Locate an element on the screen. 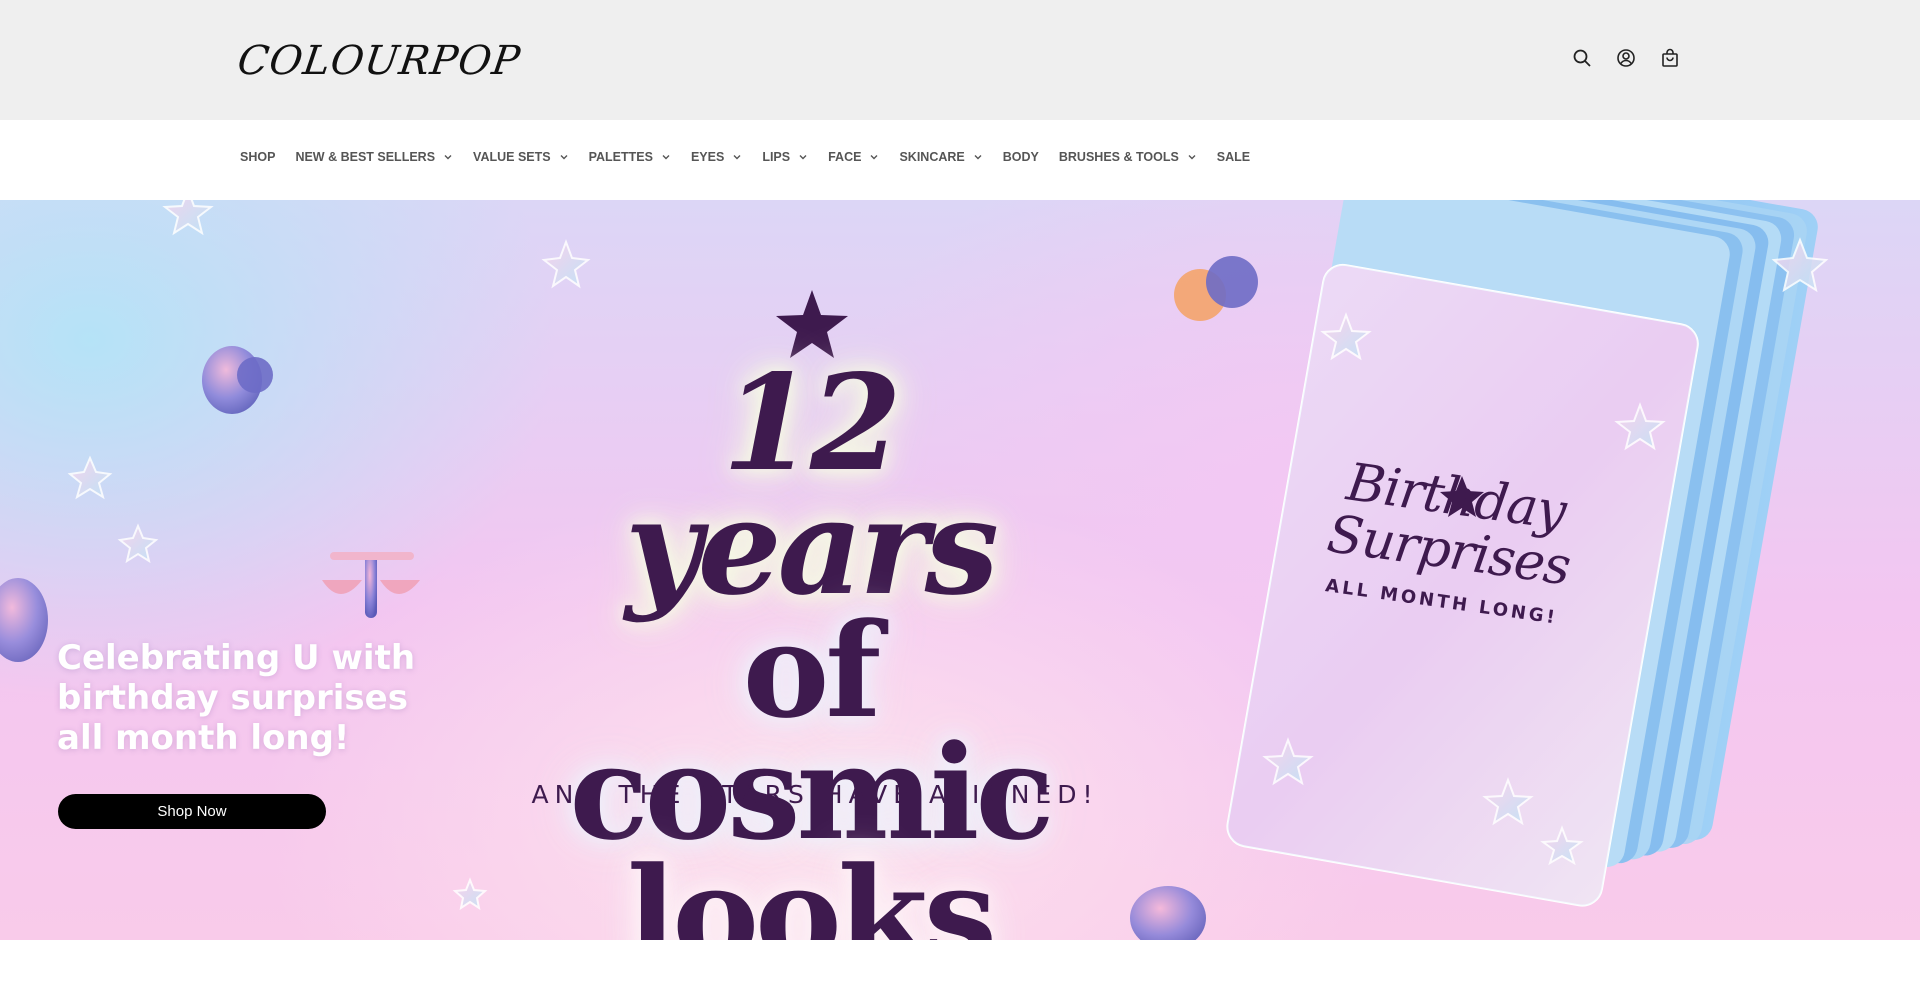 This screenshot has height=993, width=1920. headline-line-1: 12 years is located at coordinates (811, 485).